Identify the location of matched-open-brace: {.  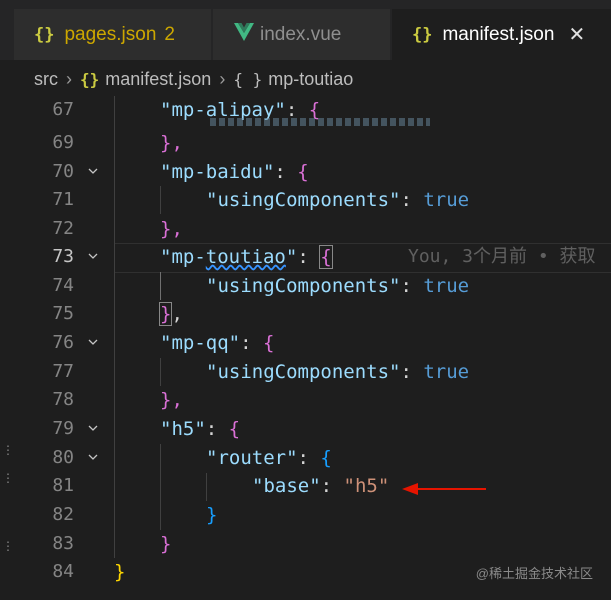
(326, 257).